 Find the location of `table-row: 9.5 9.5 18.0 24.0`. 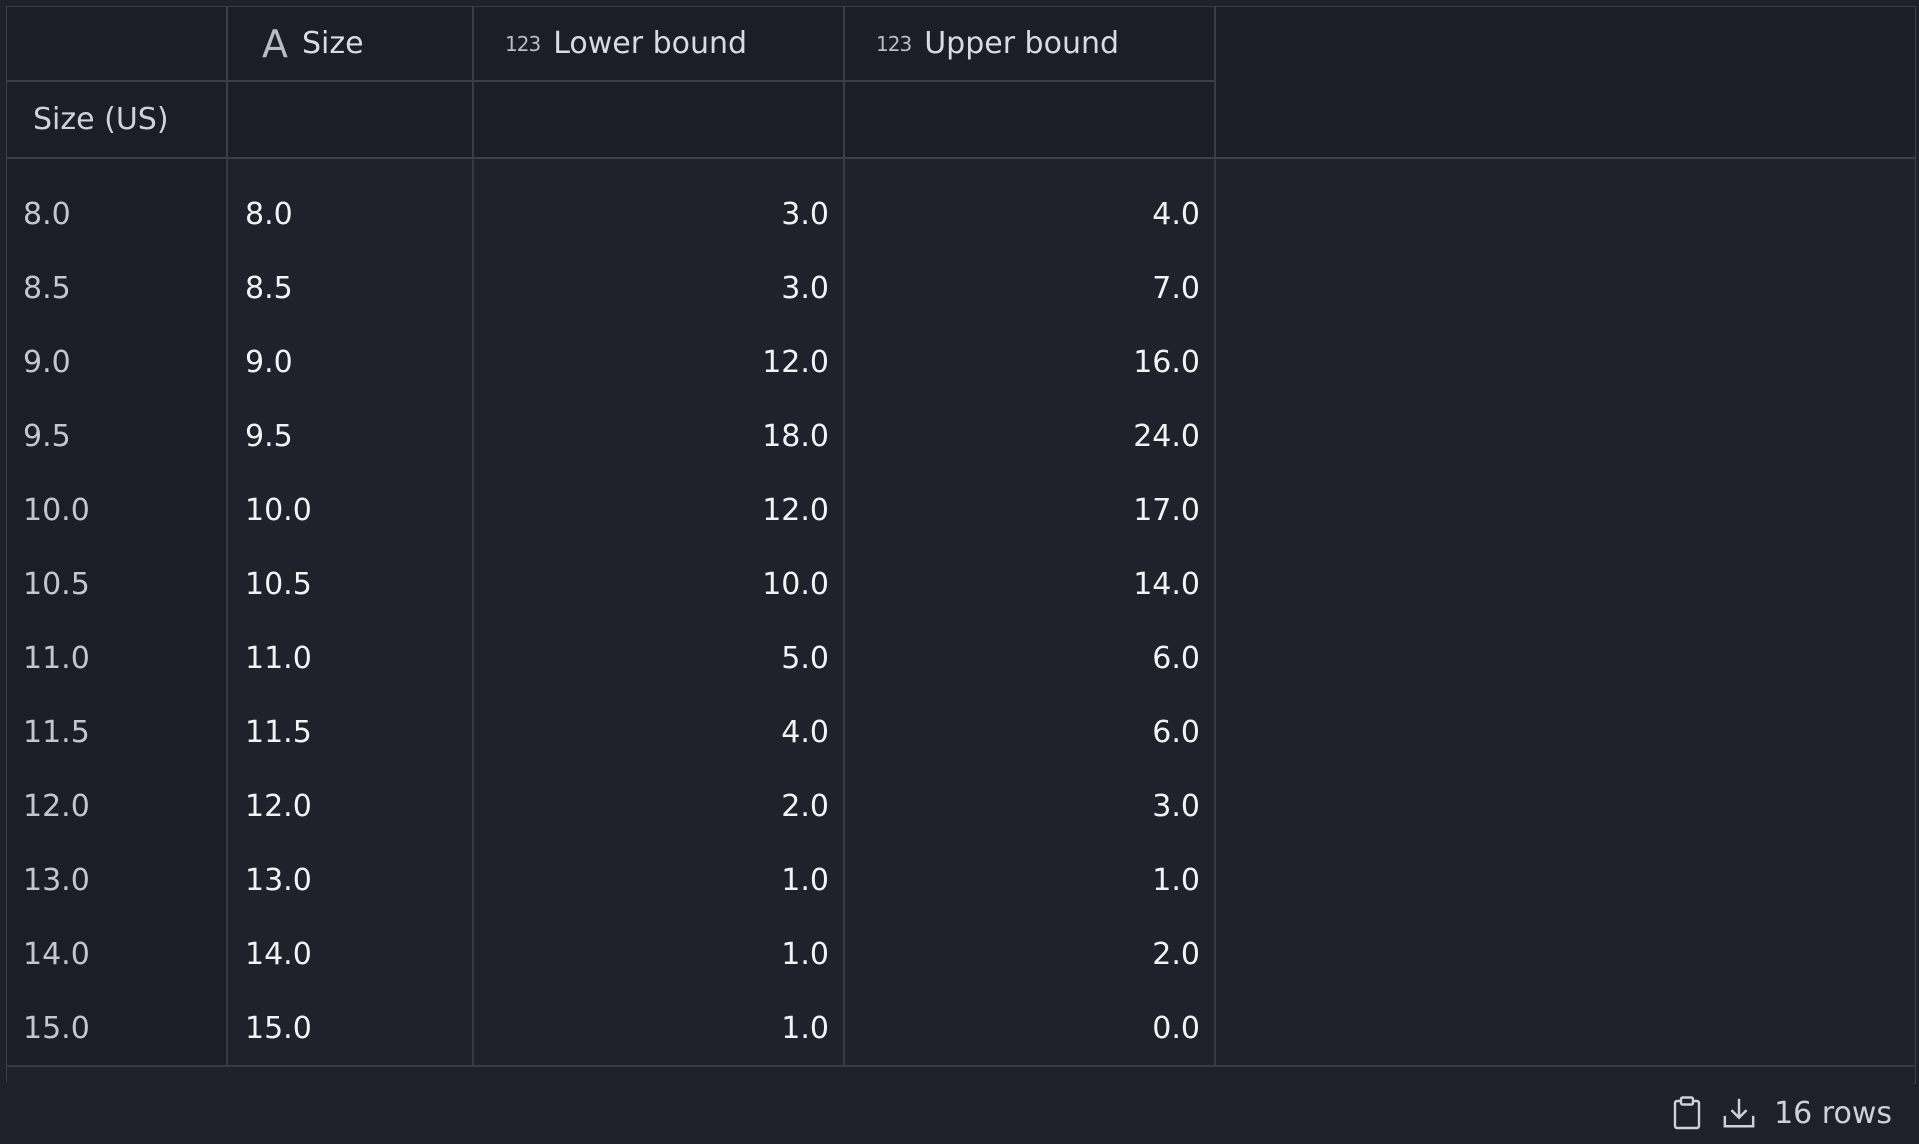

table-row: 9.5 9.5 18.0 24.0 is located at coordinates (961, 437).